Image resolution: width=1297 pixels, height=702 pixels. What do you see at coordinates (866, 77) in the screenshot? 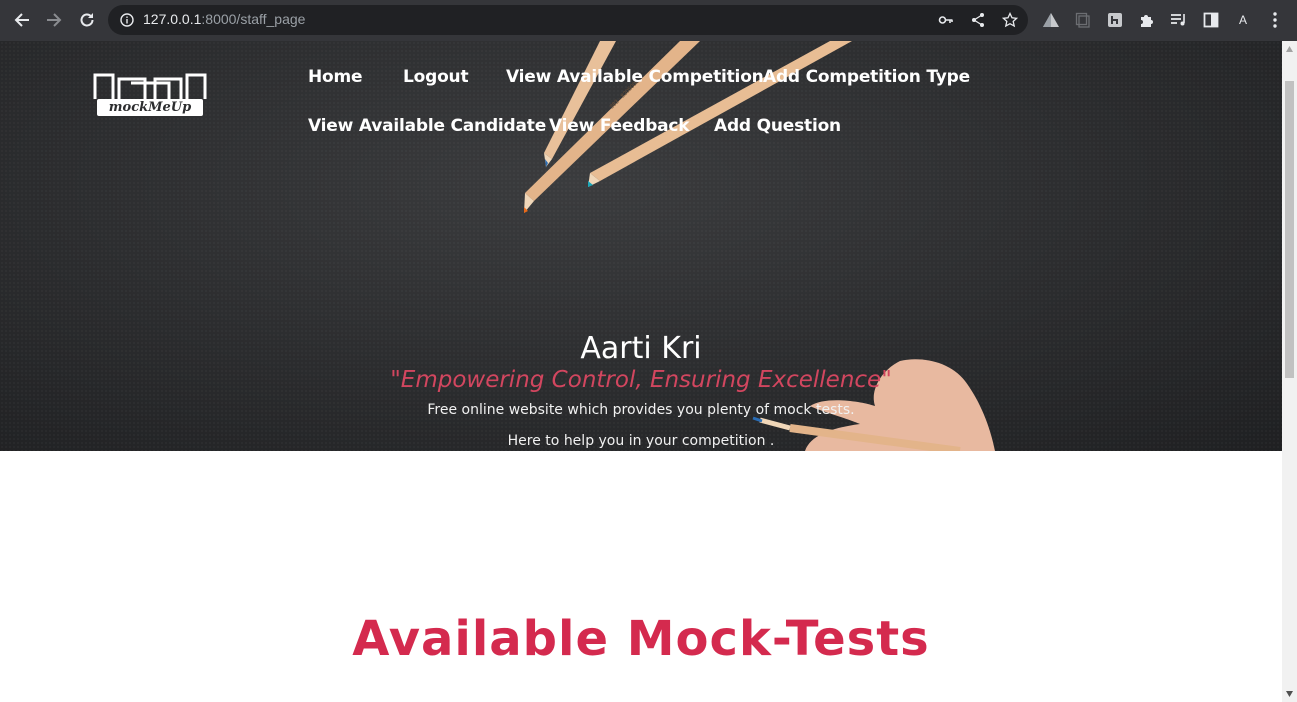
I see `nav-add-competition-type: Add Competition Type` at bounding box center [866, 77].